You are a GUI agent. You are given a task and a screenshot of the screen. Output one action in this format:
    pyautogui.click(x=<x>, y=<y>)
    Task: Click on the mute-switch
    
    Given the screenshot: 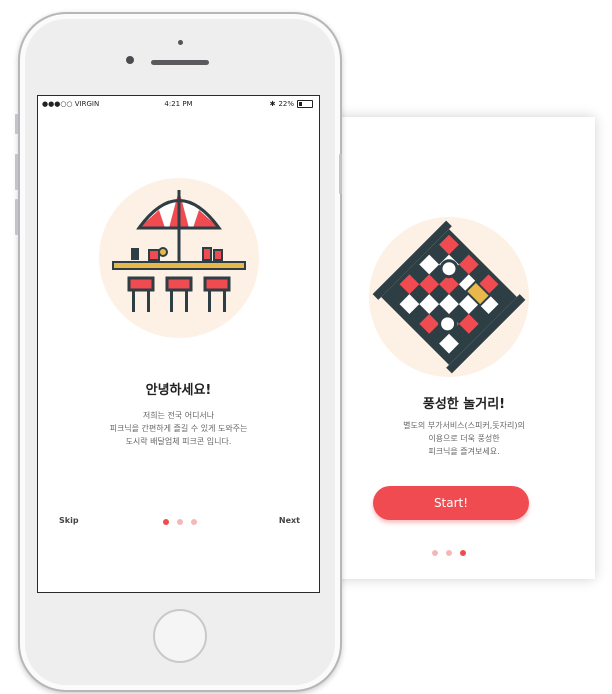 What is the action you would take?
    pyautogui.click(x=16, y=124)
    